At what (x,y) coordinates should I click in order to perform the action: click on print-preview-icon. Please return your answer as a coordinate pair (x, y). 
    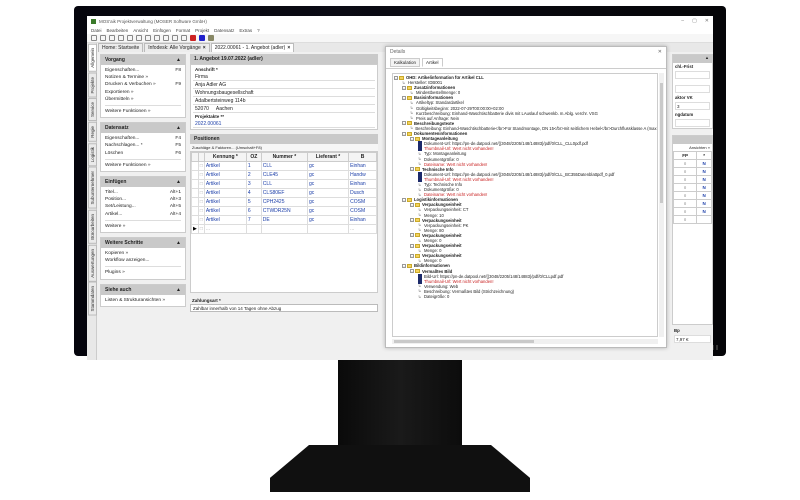
    Looking at the image, I should click on (166, 38).